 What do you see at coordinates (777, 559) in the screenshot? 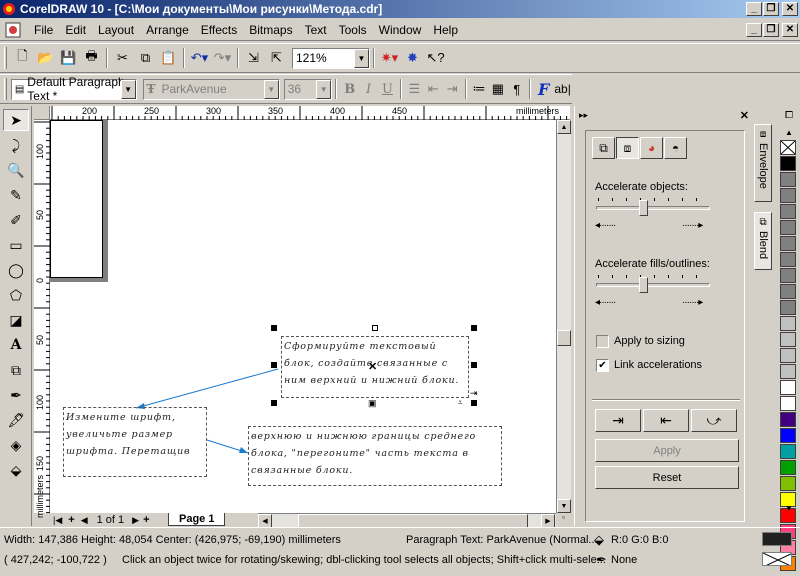
I see `outline-color-swatch` at bounding box center [777, 559].